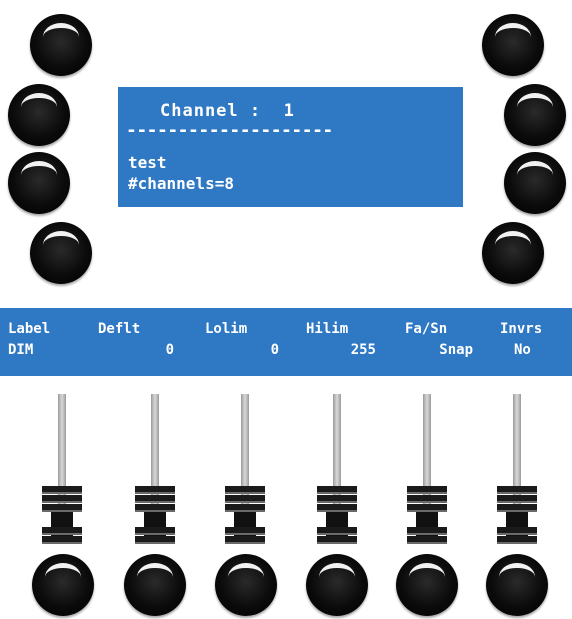 The image size is (572, 619). What do you see at coordinates (119, 329) in the screenshot?
I see `param-header: Deflt` at bounding box center [119, 329].